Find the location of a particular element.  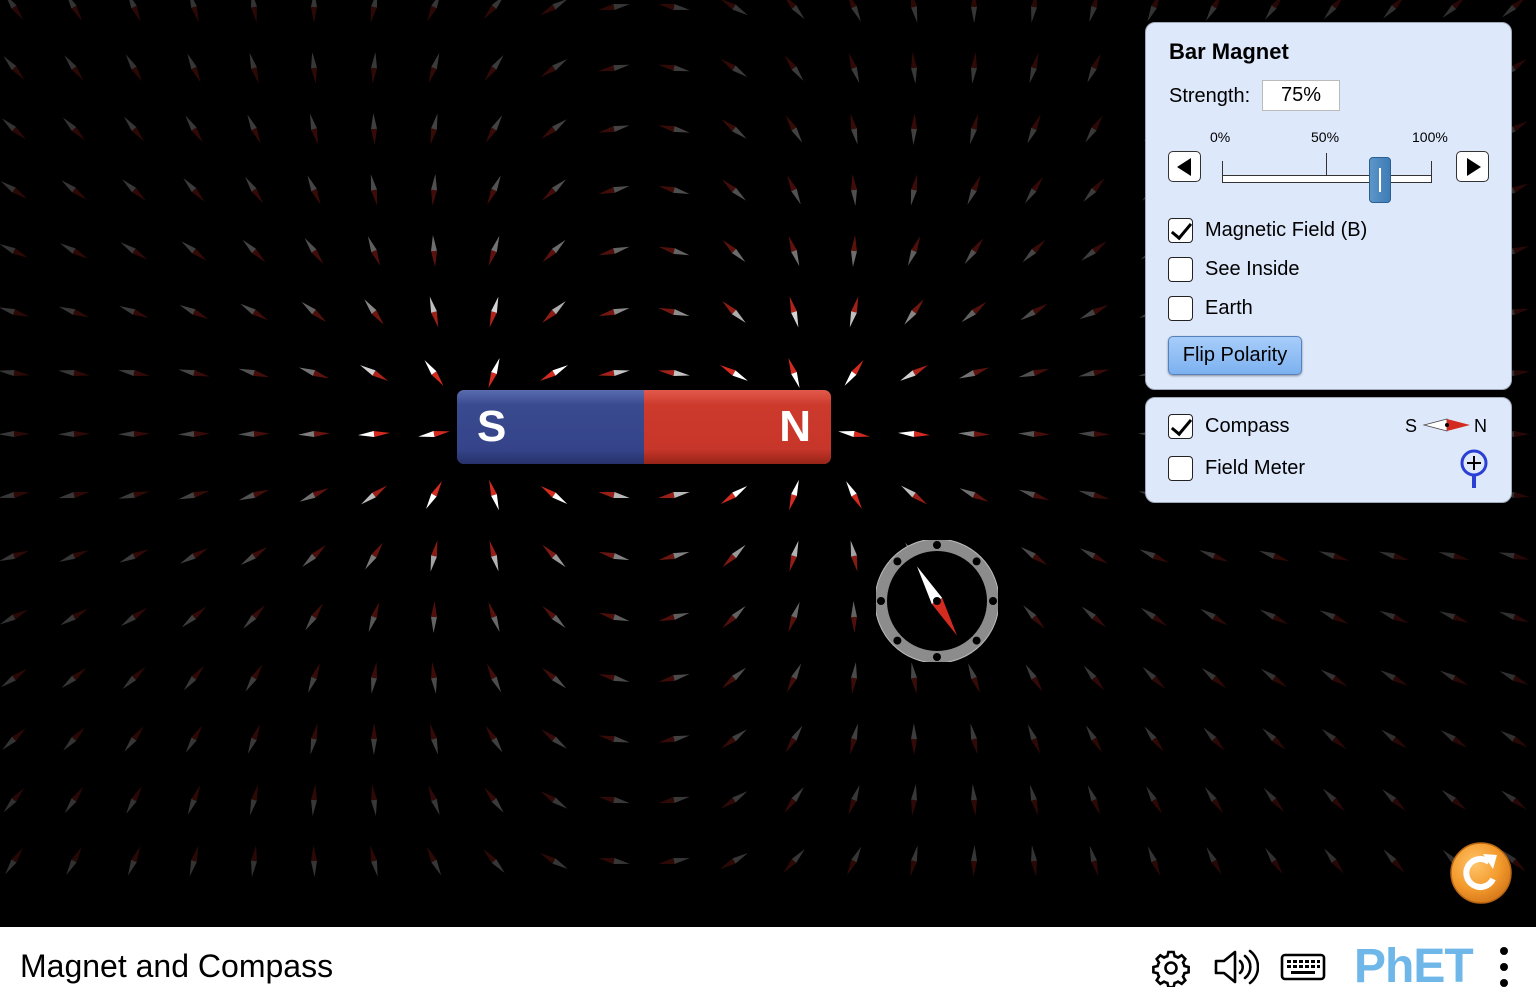

keyboard-icon is located at coordinates (1303, 967).